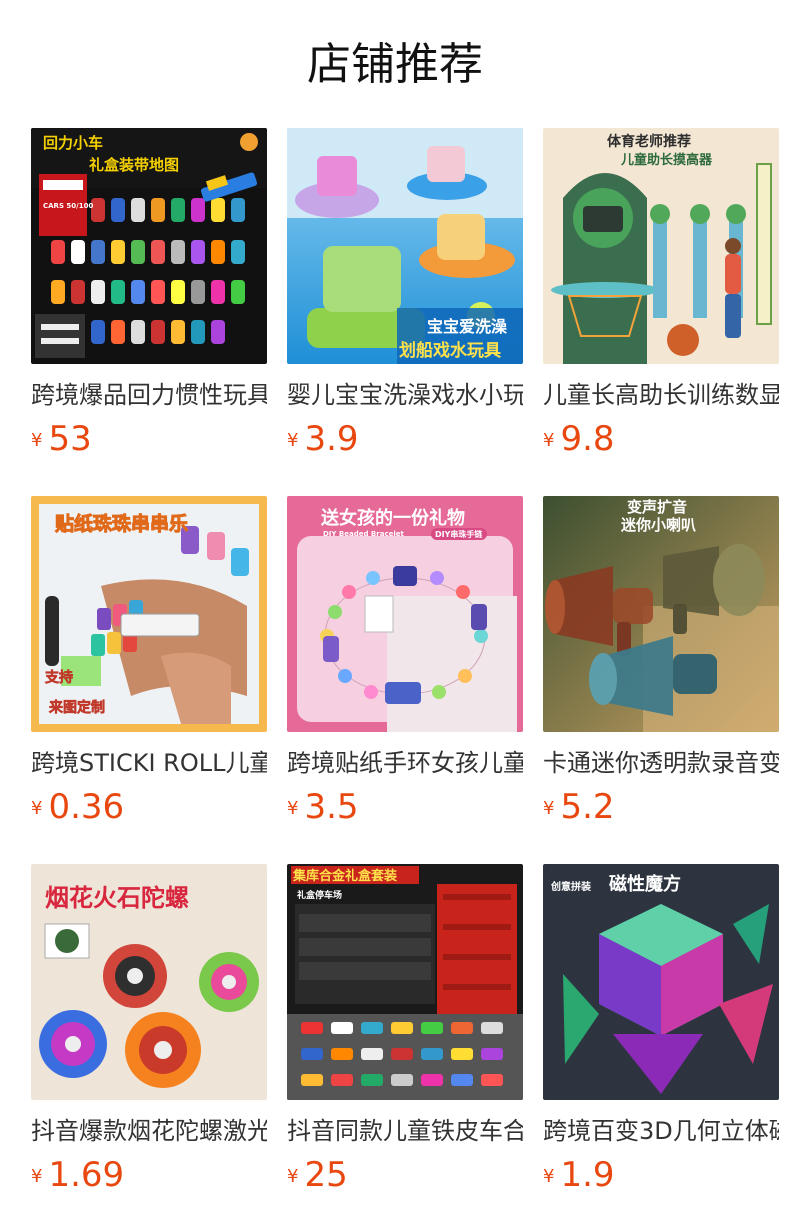  I want to click on badge-line: 回力小车, so click(73, 143).